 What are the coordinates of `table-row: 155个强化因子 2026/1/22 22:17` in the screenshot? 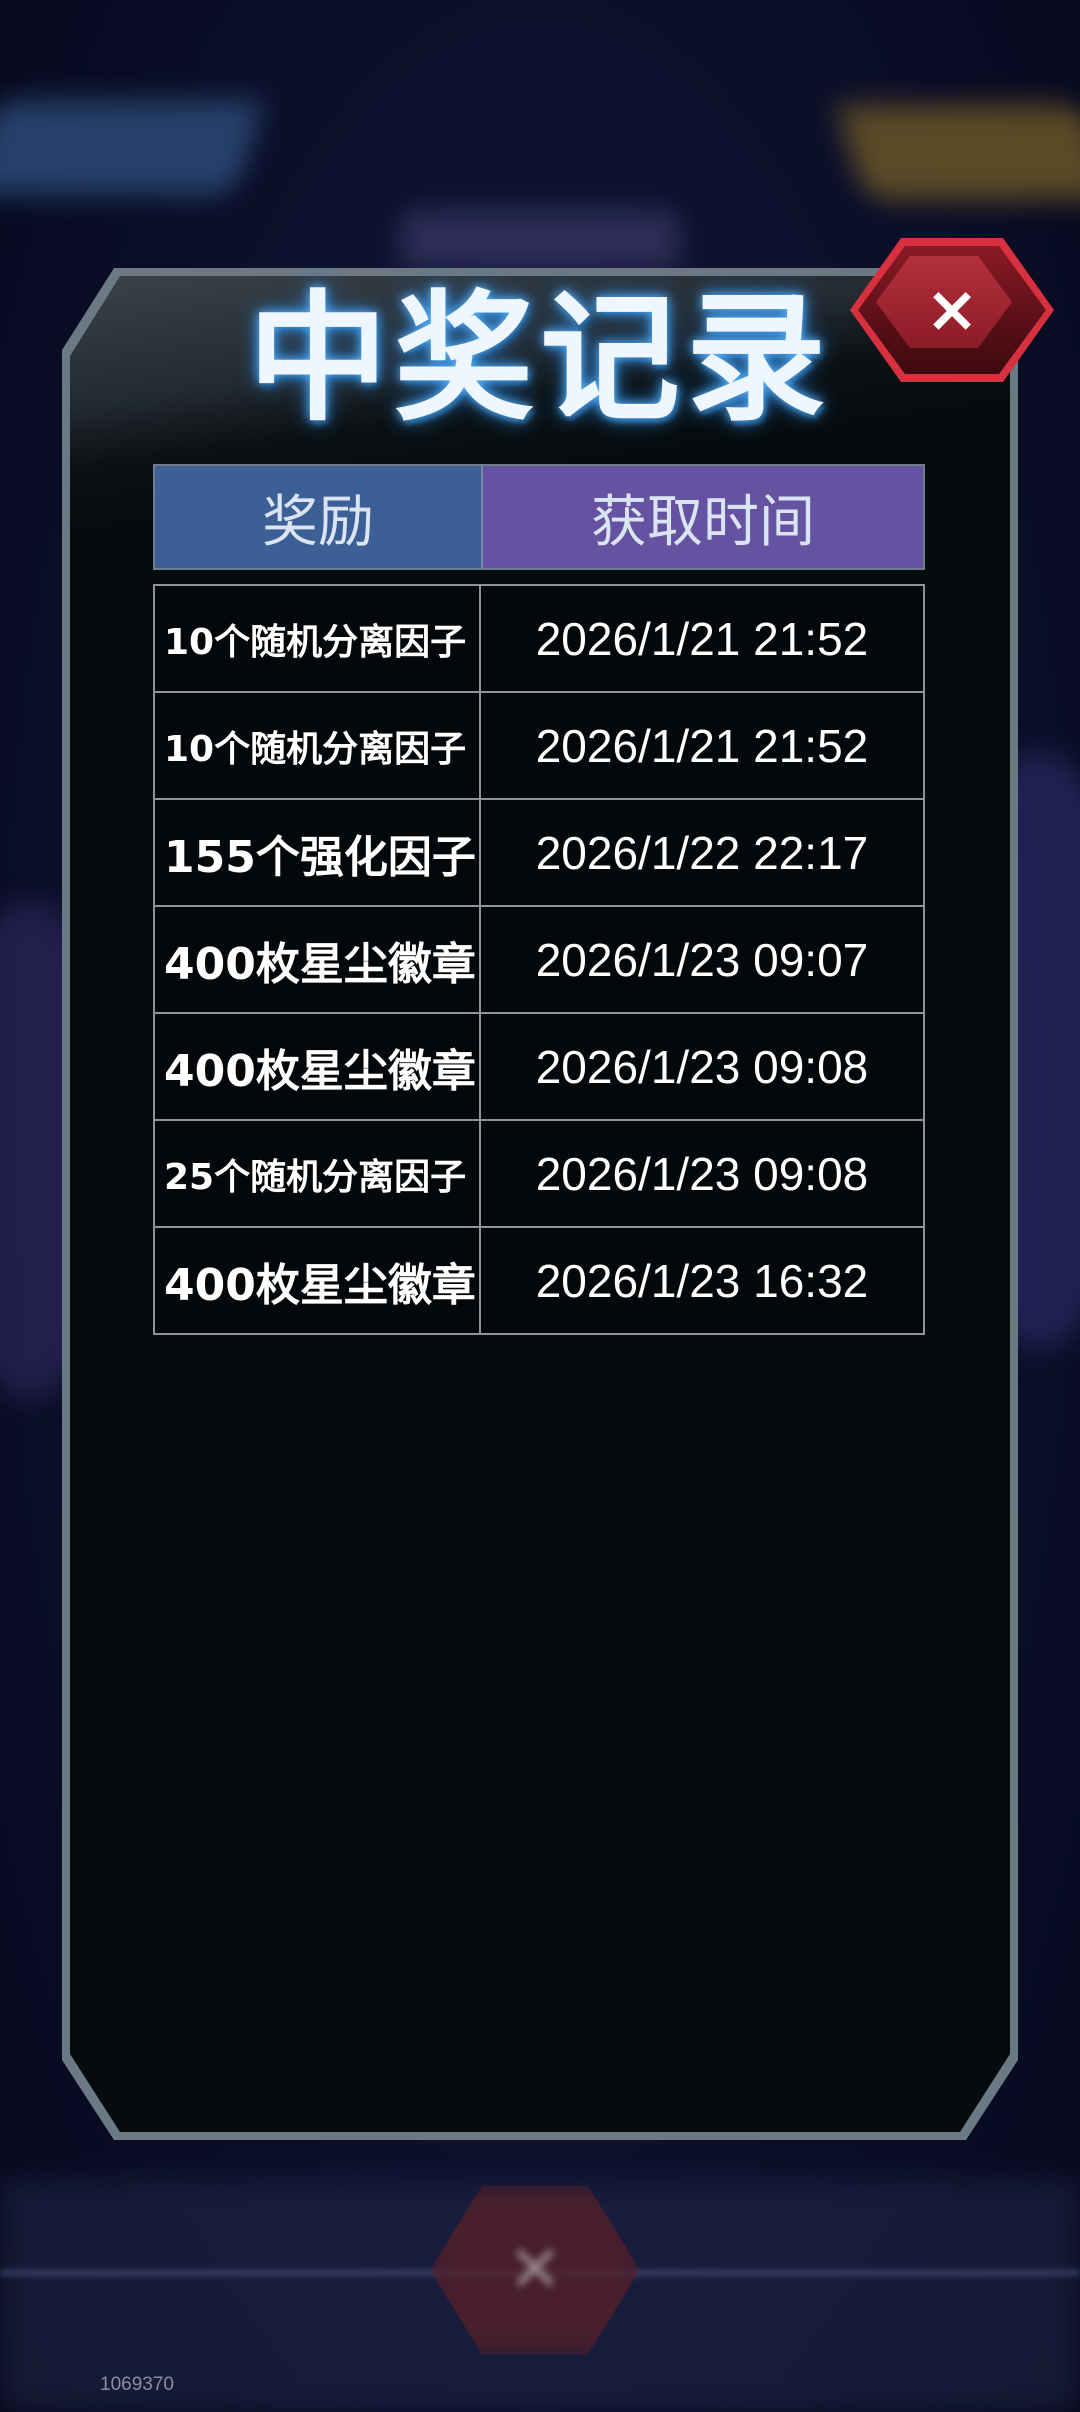 It's located at (539, 853).